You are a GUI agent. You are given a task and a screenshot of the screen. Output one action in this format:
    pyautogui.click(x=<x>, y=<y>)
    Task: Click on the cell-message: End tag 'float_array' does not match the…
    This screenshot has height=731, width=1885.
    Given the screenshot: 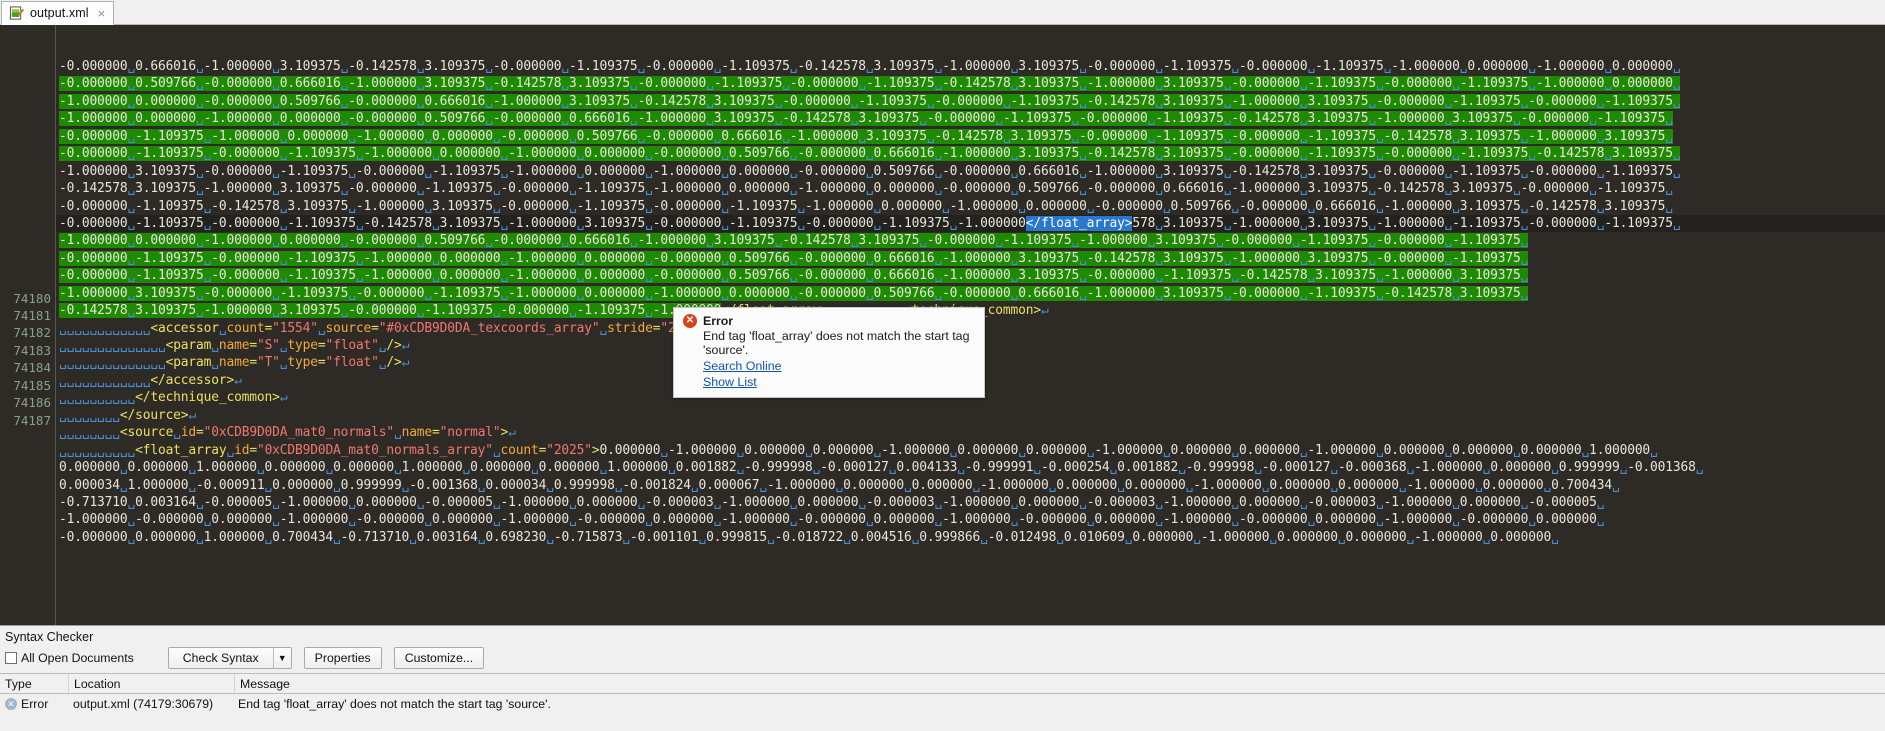 What is the action you would take?
    pyautogui.click(x=394, y=704)
    